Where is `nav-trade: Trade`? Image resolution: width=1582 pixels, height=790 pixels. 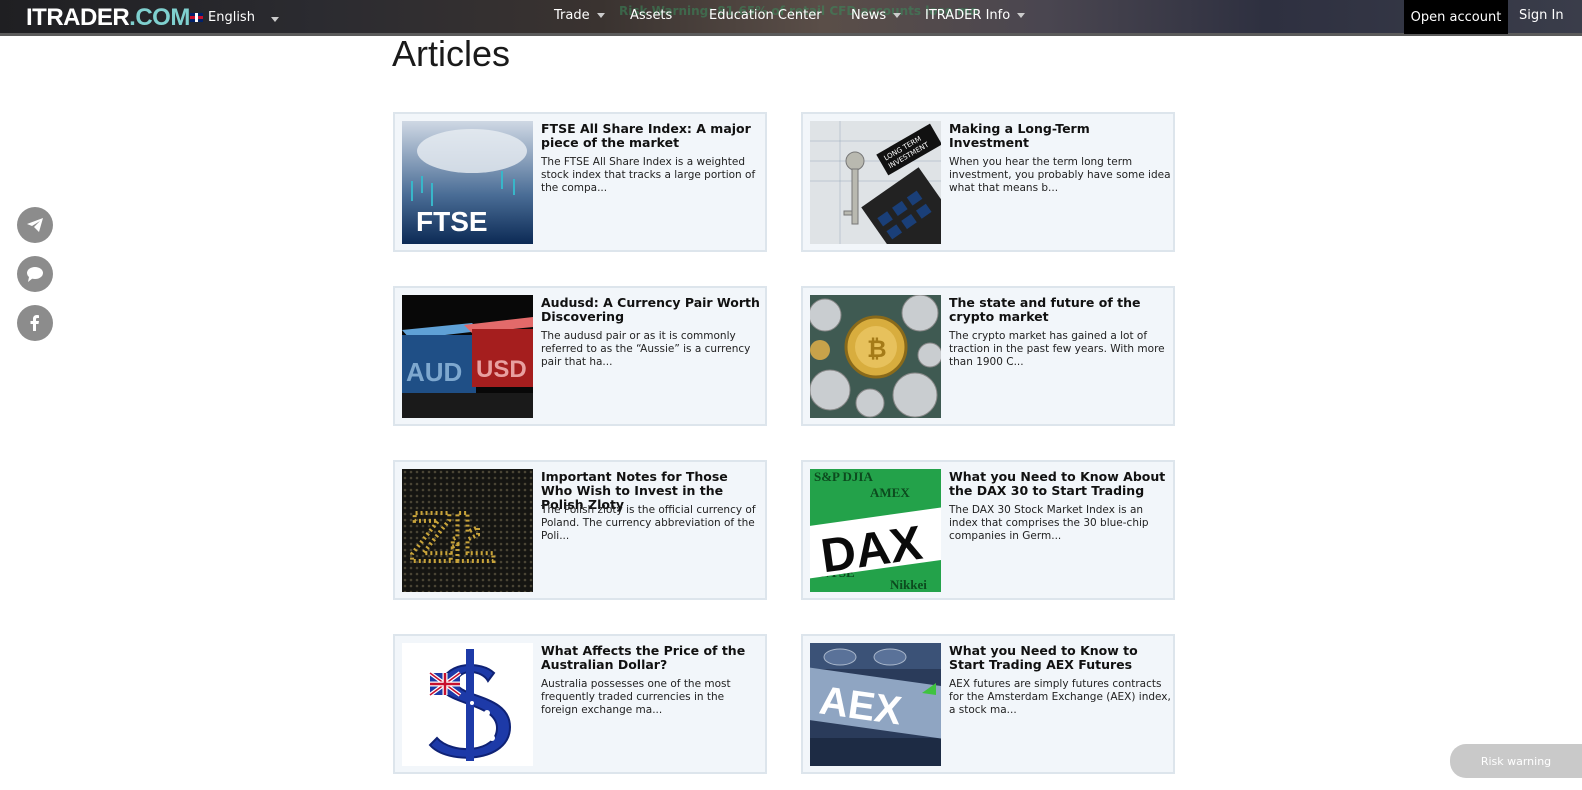
nav-trade: Trade is located at coordinates (579, 15).